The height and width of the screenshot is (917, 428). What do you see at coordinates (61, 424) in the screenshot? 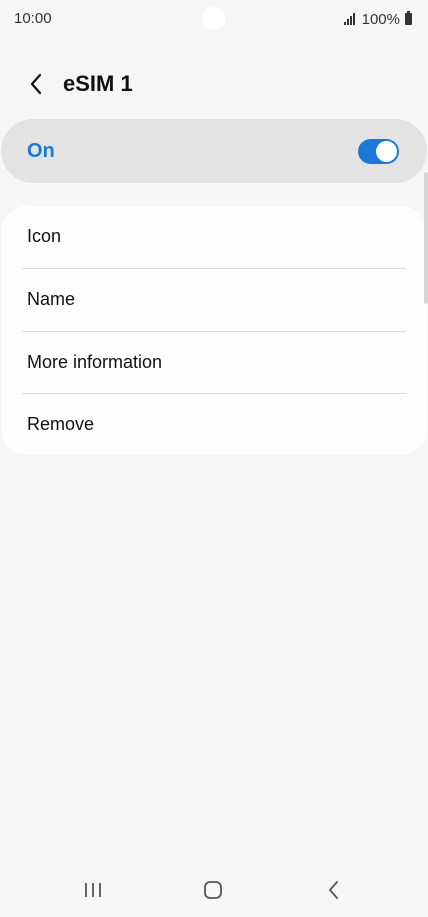
I see `list-item-label: Remove` at bounding box center [61, 424].